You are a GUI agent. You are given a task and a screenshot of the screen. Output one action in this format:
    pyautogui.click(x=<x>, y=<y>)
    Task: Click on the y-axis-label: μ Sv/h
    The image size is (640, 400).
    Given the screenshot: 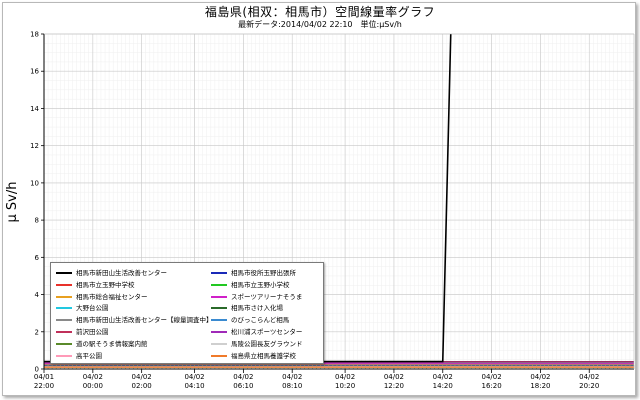 What is the action you would take?
    pyautogui.click(x=12, y=202)
    